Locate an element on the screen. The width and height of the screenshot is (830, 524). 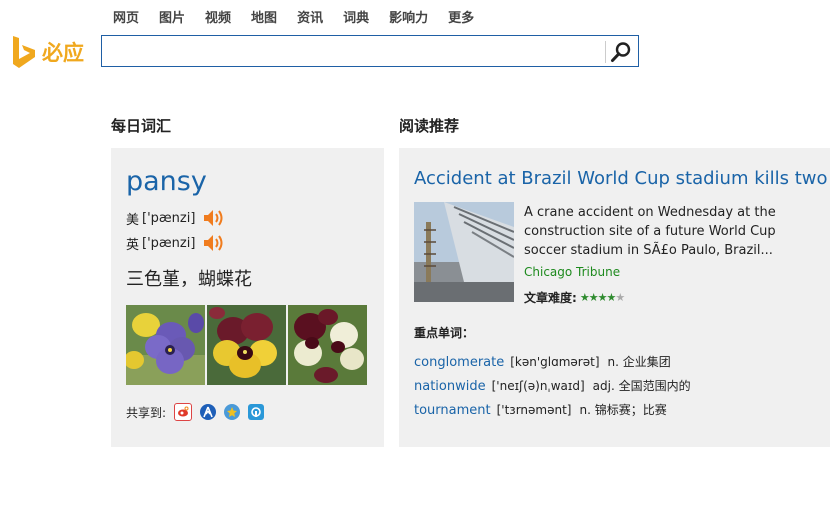
nav-images: 图片 is located at coordinates (172, 19).